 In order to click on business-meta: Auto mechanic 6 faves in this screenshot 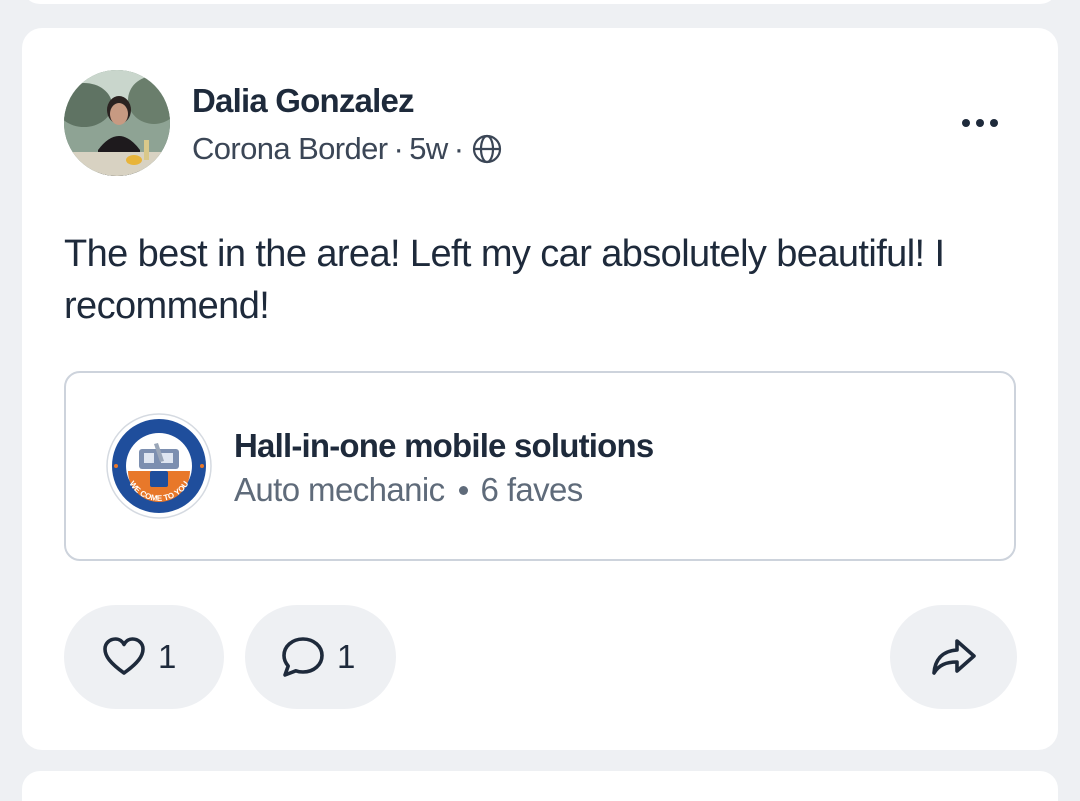, I will do `click(408, 490)`.